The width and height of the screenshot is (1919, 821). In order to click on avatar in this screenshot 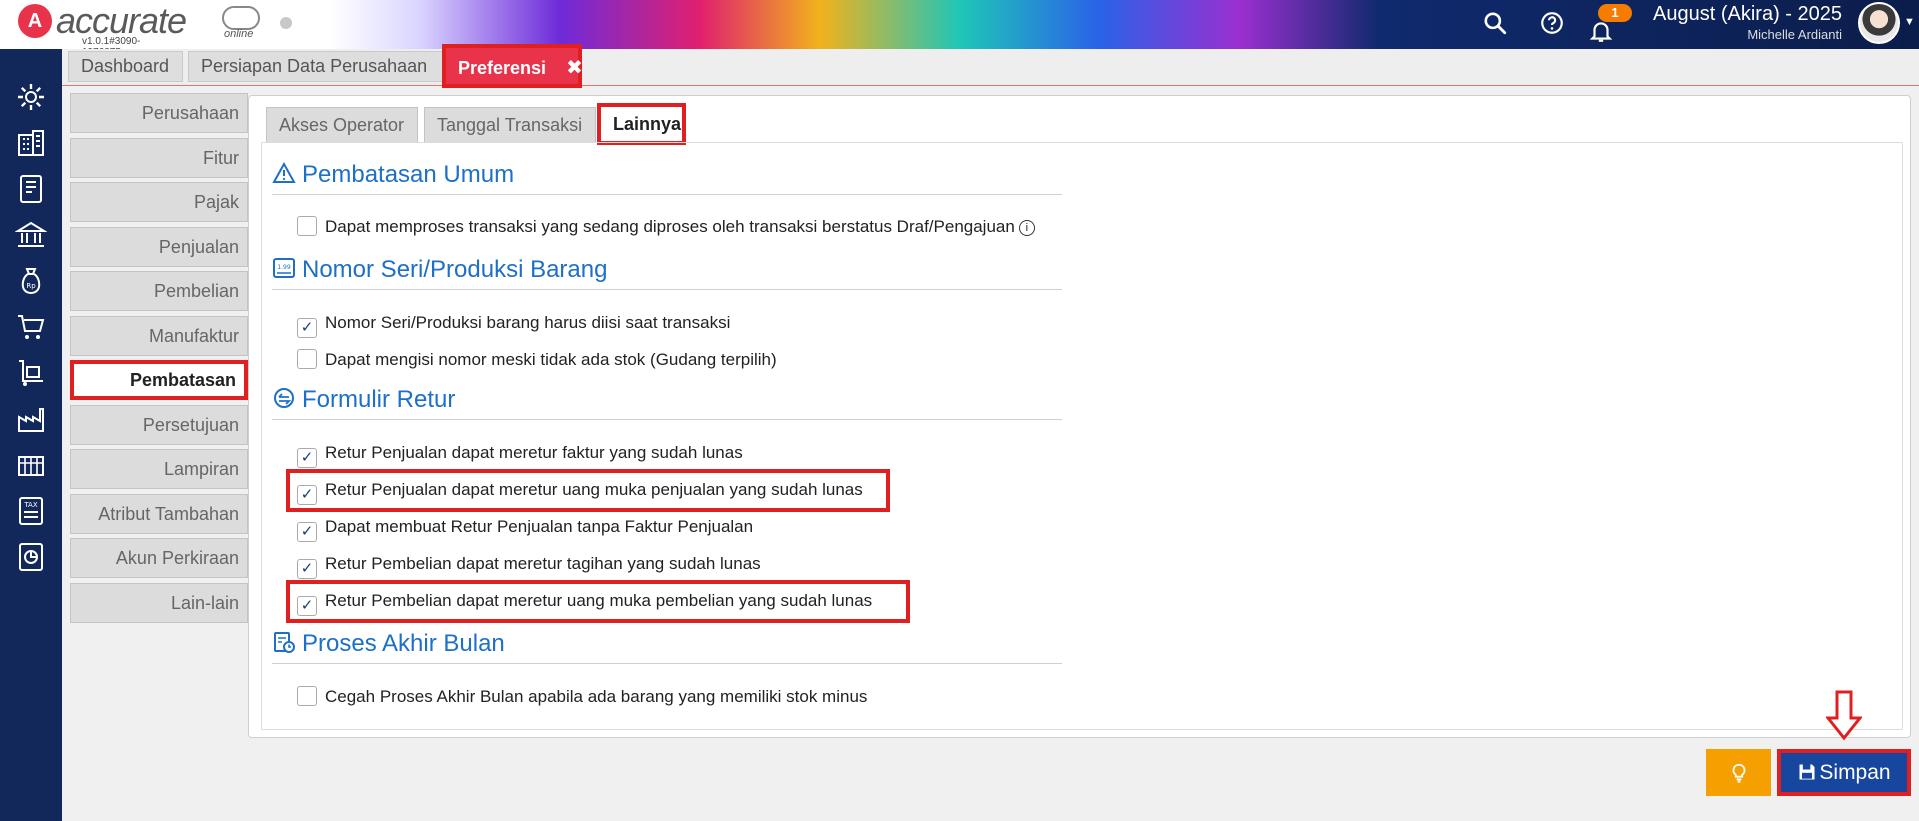, I will do `click(1879, 23)`.